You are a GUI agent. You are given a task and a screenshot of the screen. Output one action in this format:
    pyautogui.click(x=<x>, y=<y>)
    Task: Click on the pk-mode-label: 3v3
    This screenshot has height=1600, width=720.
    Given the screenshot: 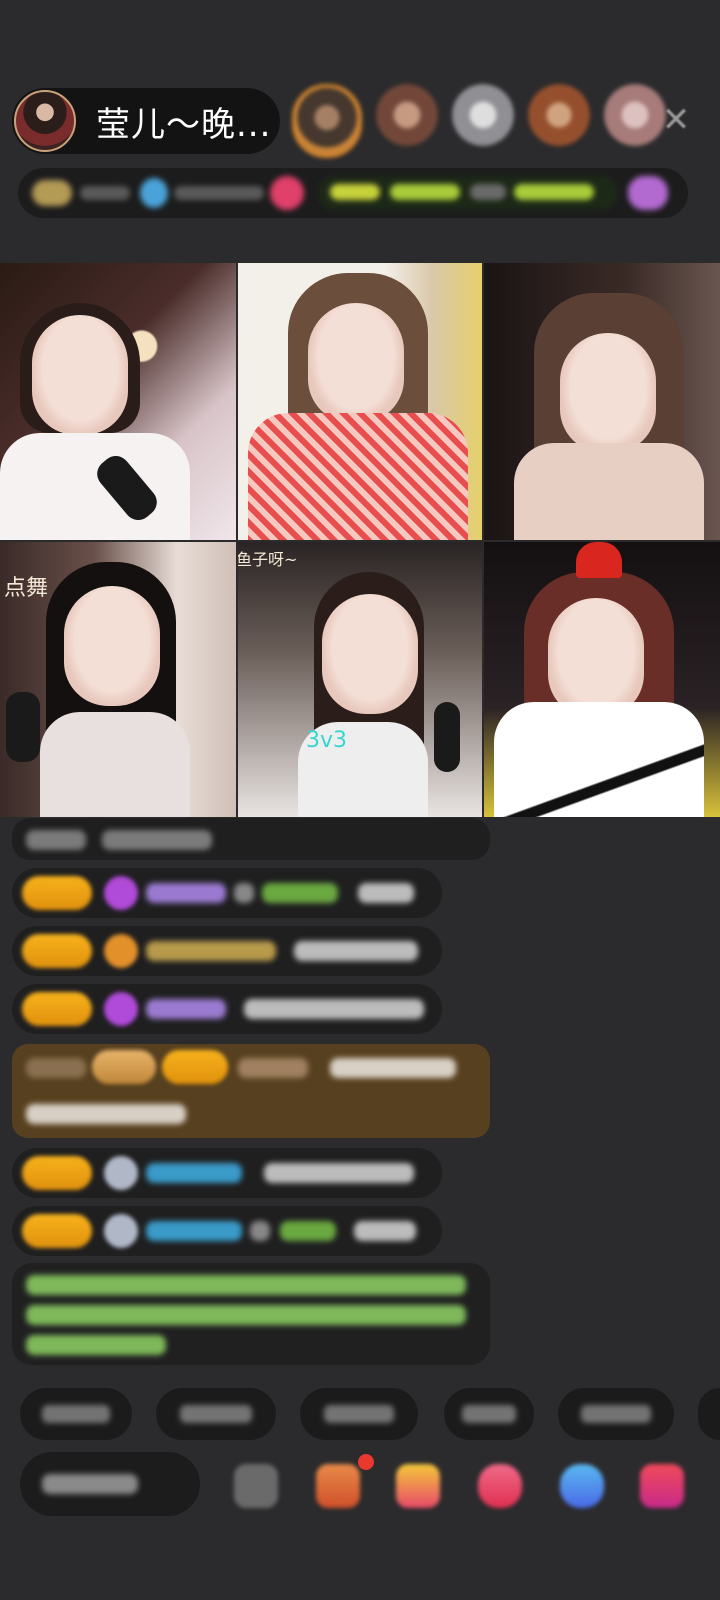 What is the action you would take?
    pyautogui.click(x=327, y=740)
    